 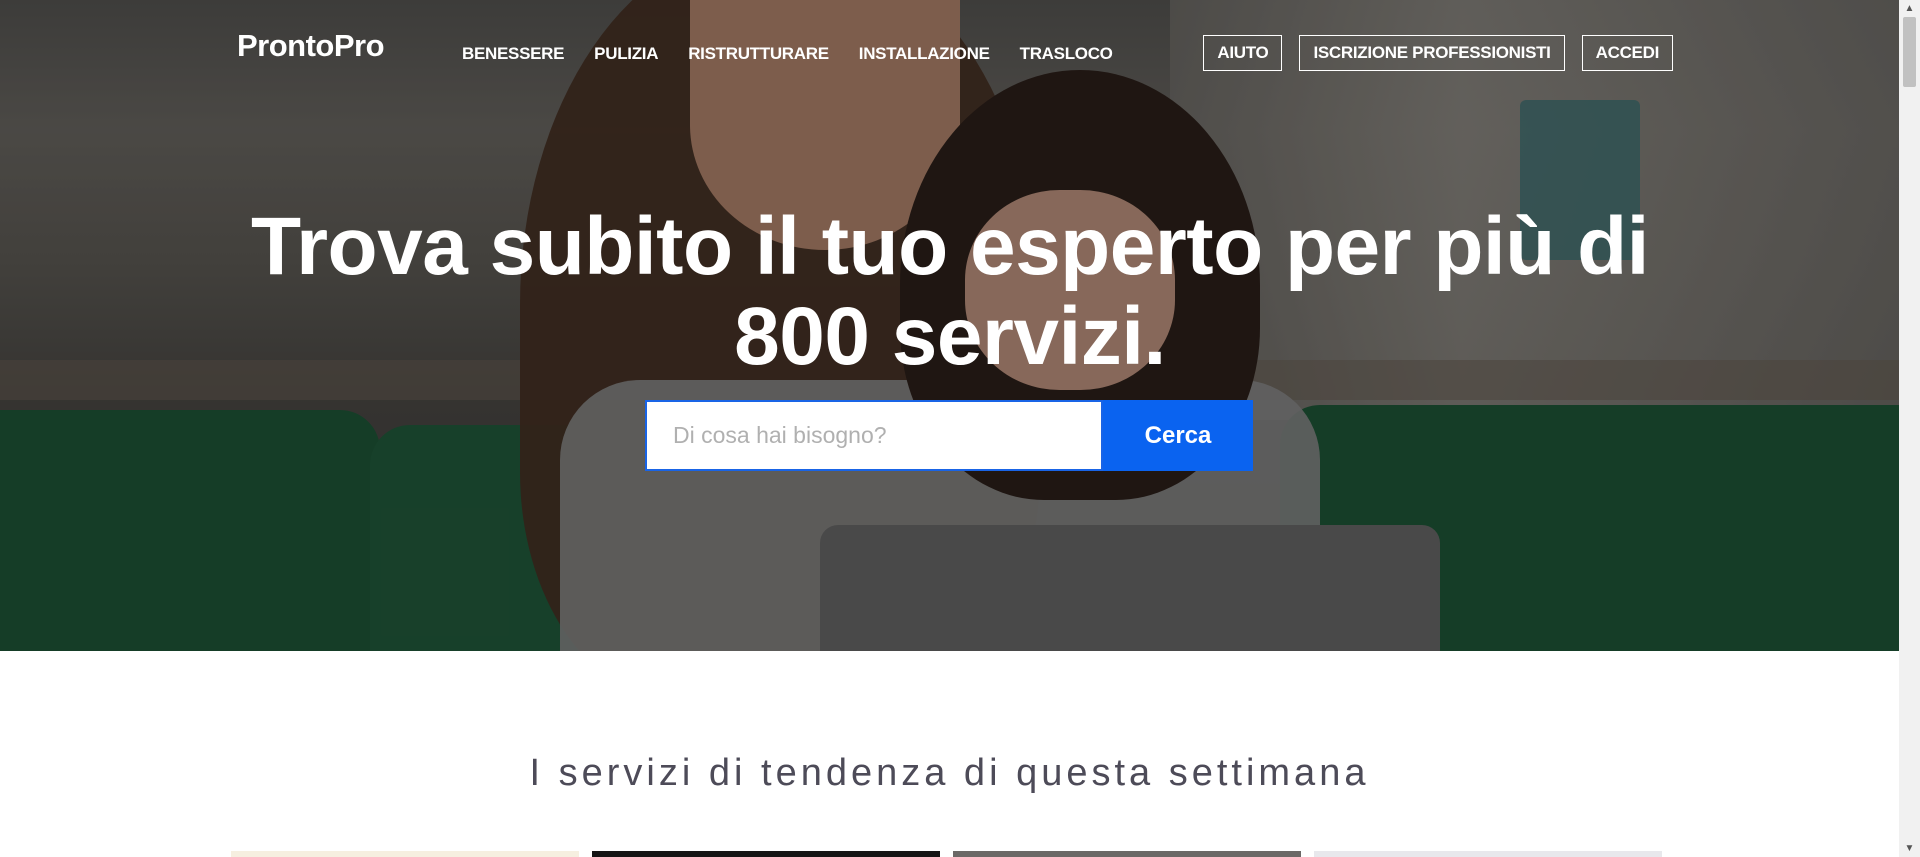 What do you see at coordinates (311, 46) in the screenshot?
I see `site-logo: ProntoPro` at bounding box center [311, 46].